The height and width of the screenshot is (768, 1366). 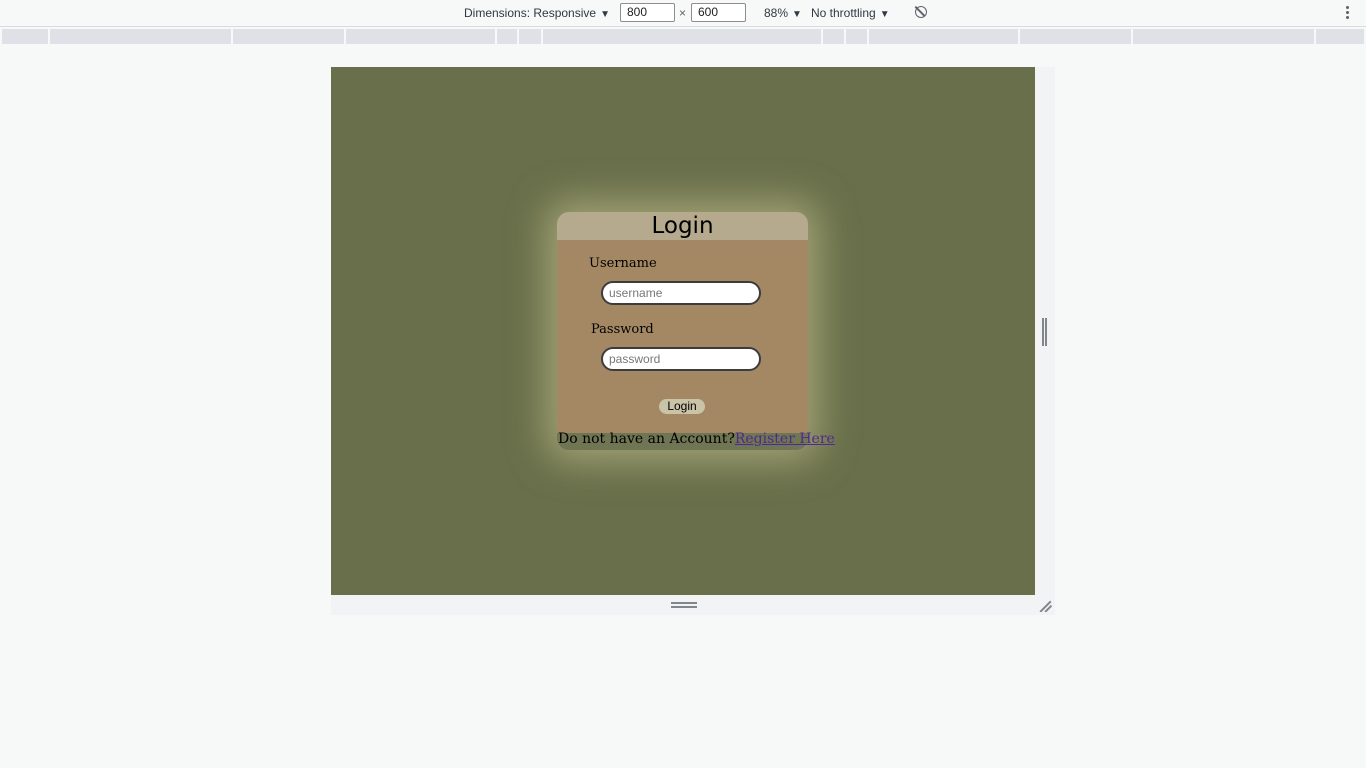 What do you see at coordinates (785, 439) in the screenshot?
I see `register-link: Register Here` at bounding box center [785, 439].